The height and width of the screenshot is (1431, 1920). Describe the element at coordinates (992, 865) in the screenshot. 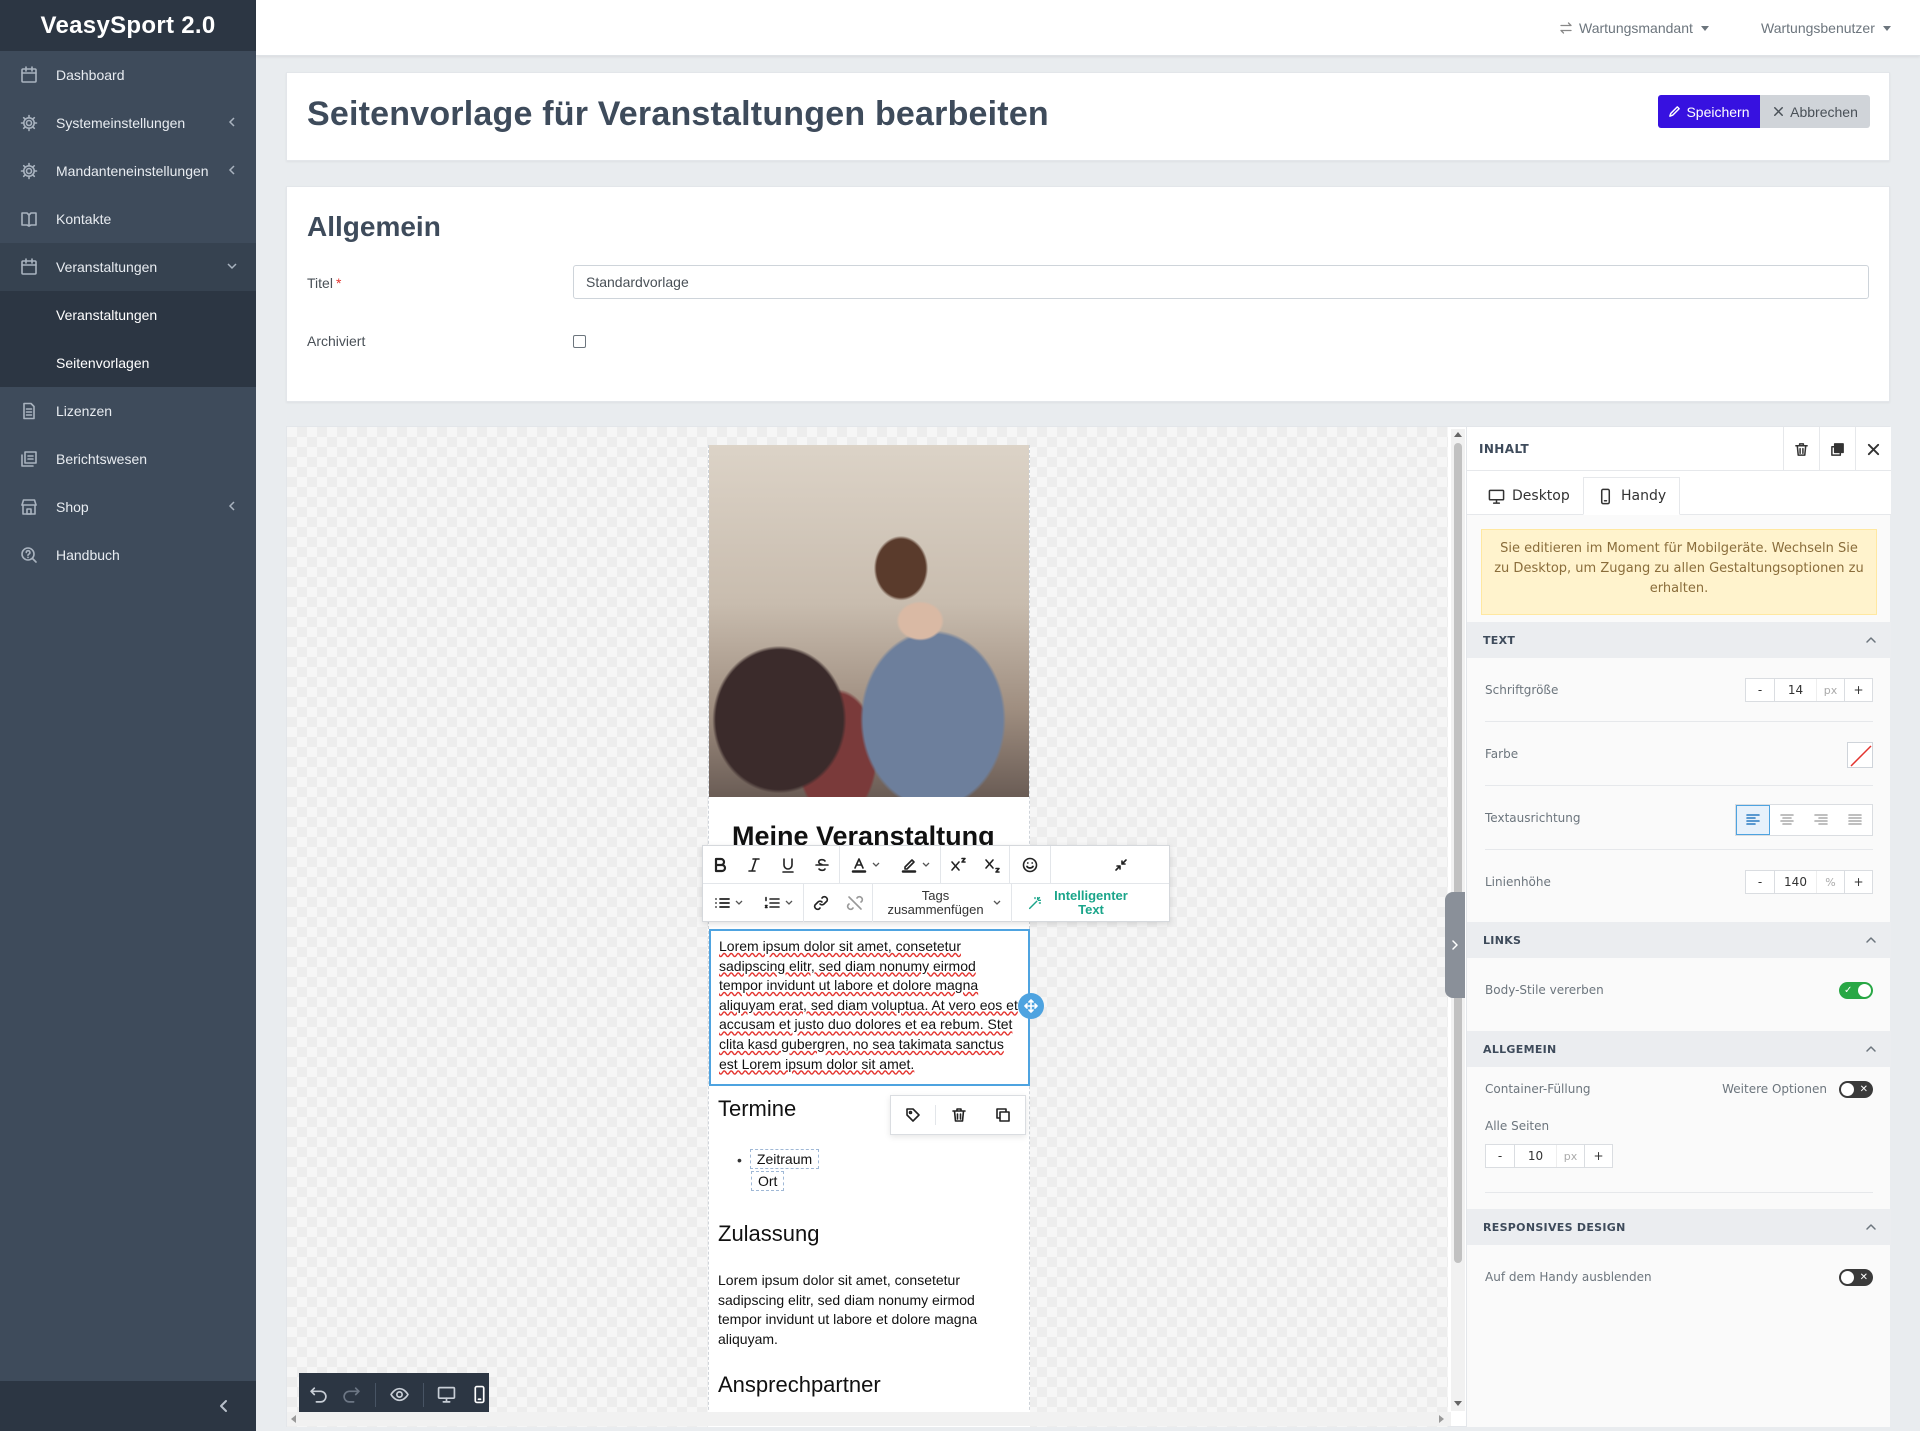

I see `subscript-button` at that location.